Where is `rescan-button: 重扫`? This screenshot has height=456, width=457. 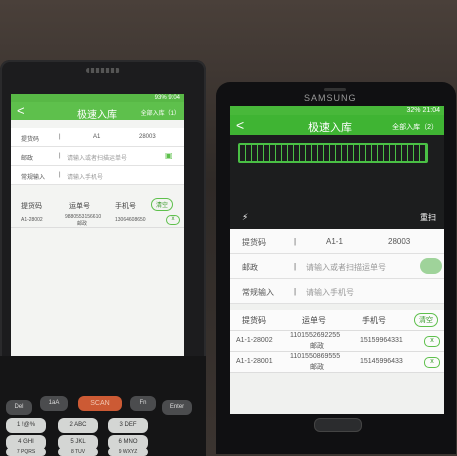
rescan-button: 重扫 is located at coordinates (428, 217).